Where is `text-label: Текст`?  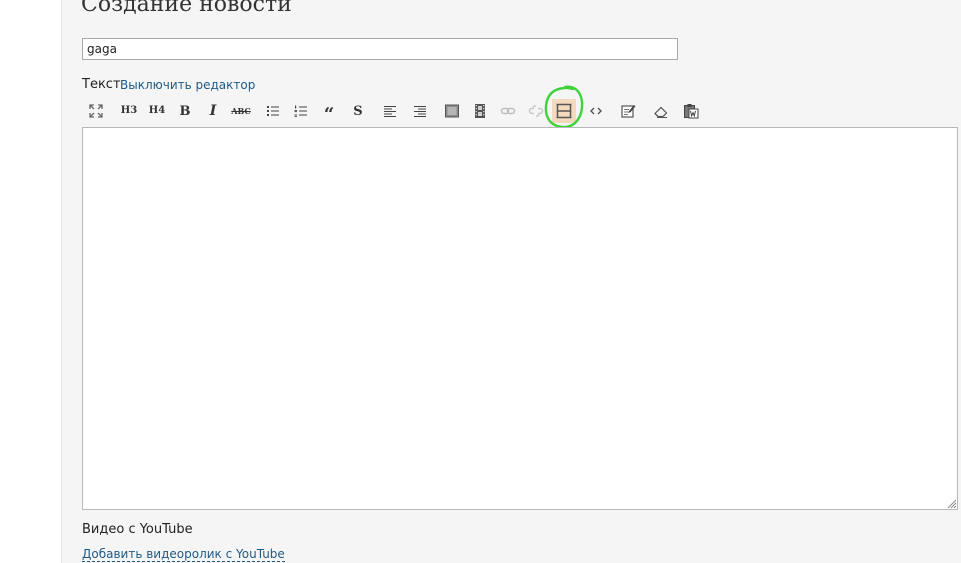
text-label: Текст is located at coordinates (101, 84).